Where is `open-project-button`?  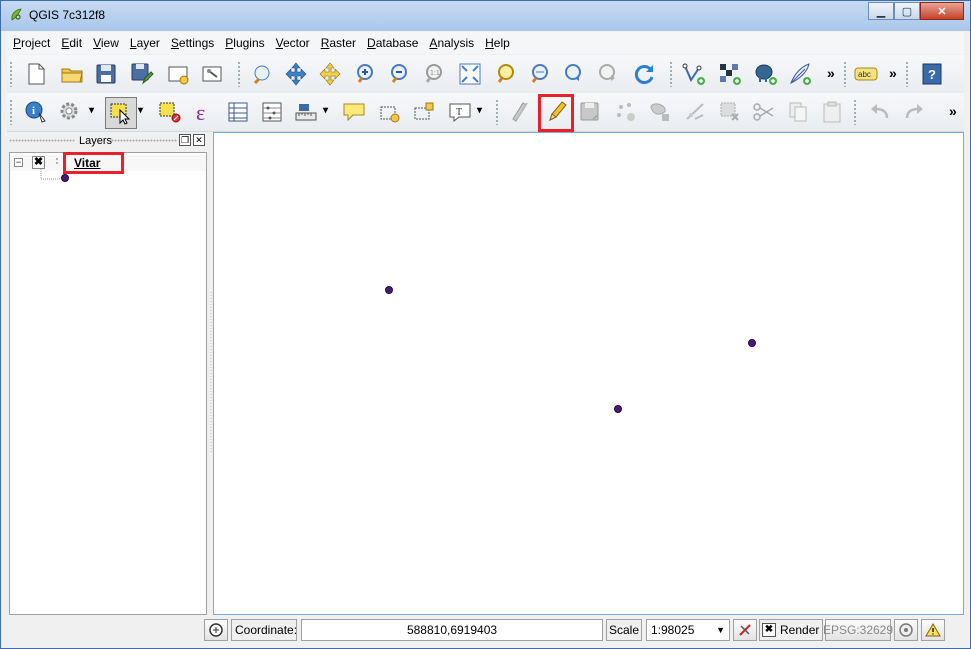 open-project-button is located at coordinates (72, 74).